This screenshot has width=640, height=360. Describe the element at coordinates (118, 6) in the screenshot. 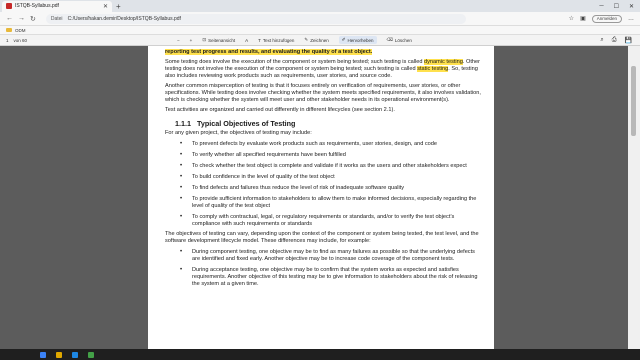

I see `new-tab-icon: +` at that location.